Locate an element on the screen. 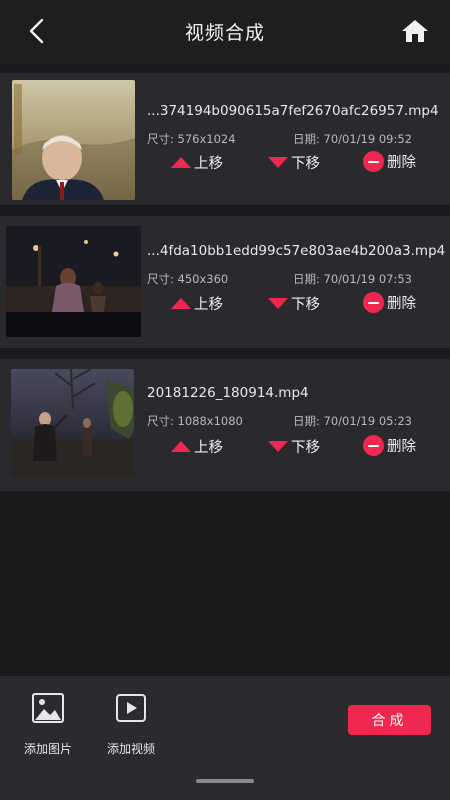 This screenshot has height=800, width=450. video-size: 尺寸: 576x1024 is located at coordinates (191, 139).